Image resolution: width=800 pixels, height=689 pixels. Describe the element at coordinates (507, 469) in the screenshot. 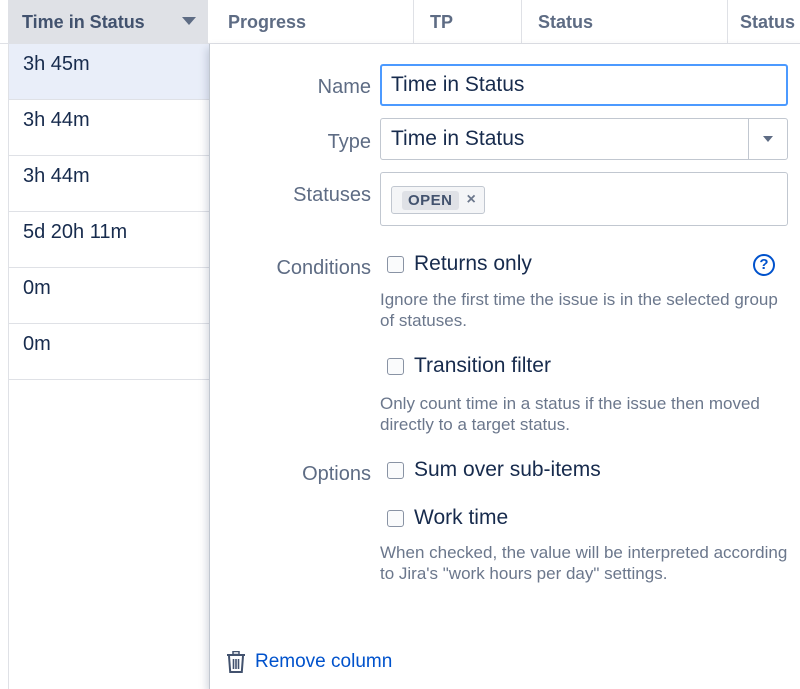

I see `checkbox-label: Sum over sub-items` at that location.